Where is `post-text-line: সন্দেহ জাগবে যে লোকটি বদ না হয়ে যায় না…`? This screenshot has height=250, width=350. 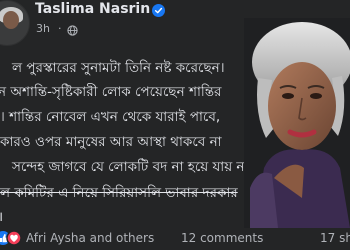
post-text-line: সন্দেহ জাগবে যে লোকটি বদ না হয়ে যায় না… is located at coordinates (131, 167).